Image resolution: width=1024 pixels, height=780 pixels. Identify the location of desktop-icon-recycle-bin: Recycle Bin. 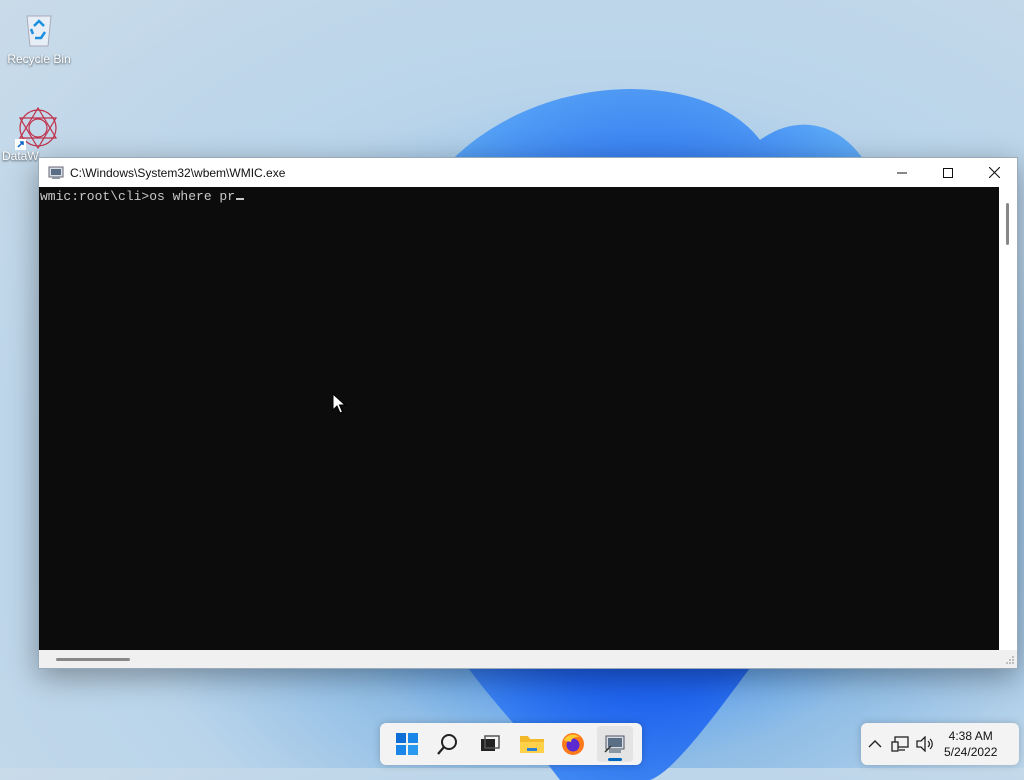
(39, 37).